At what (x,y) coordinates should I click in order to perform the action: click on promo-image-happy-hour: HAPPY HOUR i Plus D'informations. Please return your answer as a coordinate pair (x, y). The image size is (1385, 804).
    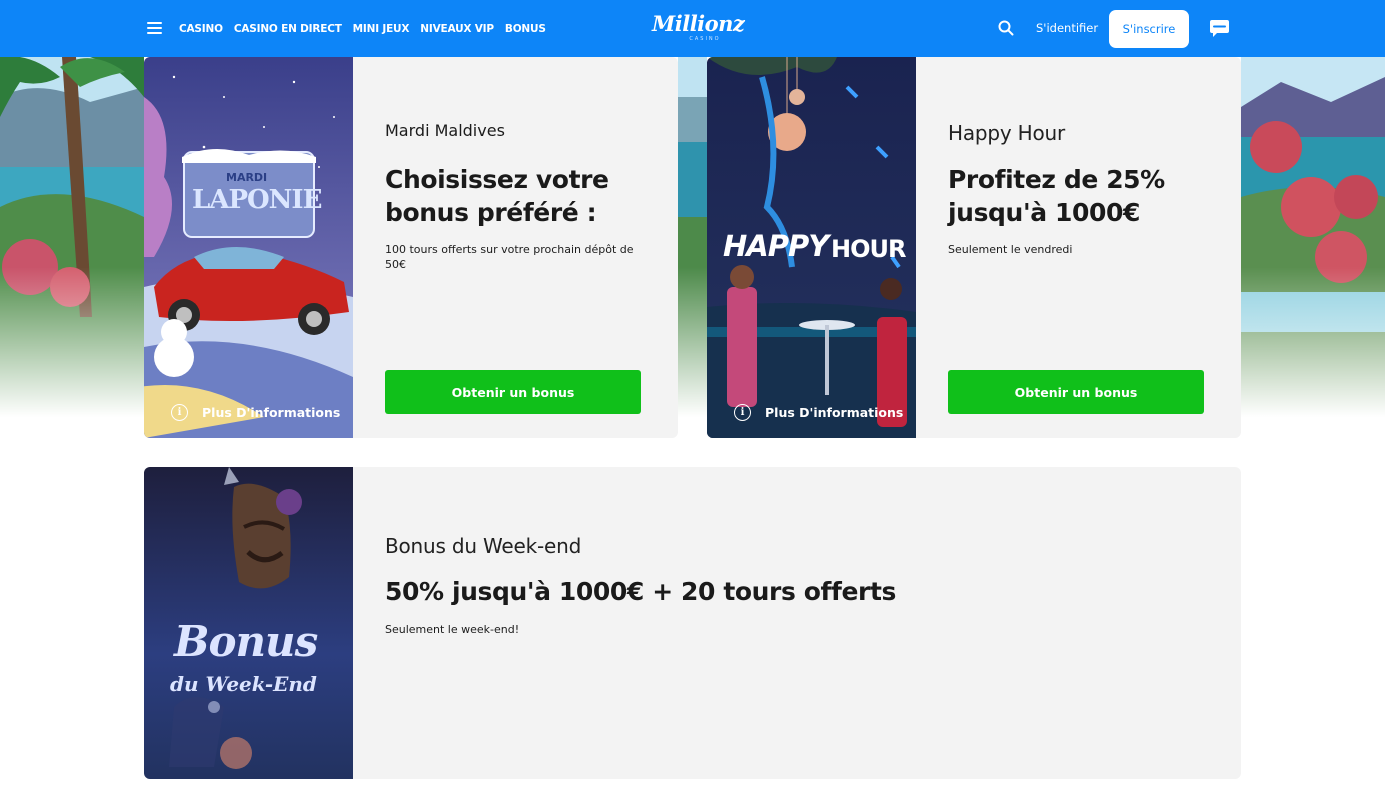
    Looking at the image, I should click on (811, 247).